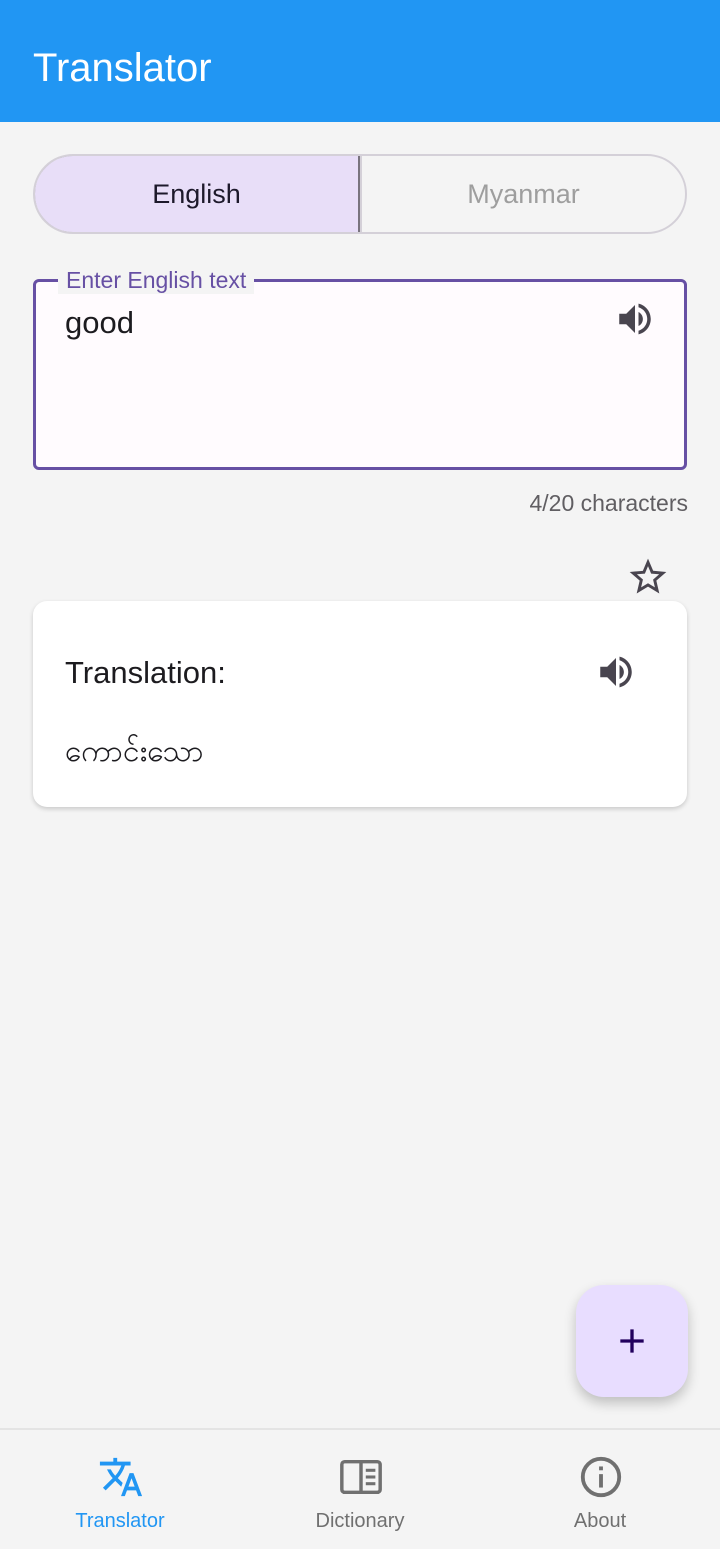 The width and height of the screenshot is (720, 1549). I want to click on translation-card: Translation: ကောင်းသော, so click(360, 704).